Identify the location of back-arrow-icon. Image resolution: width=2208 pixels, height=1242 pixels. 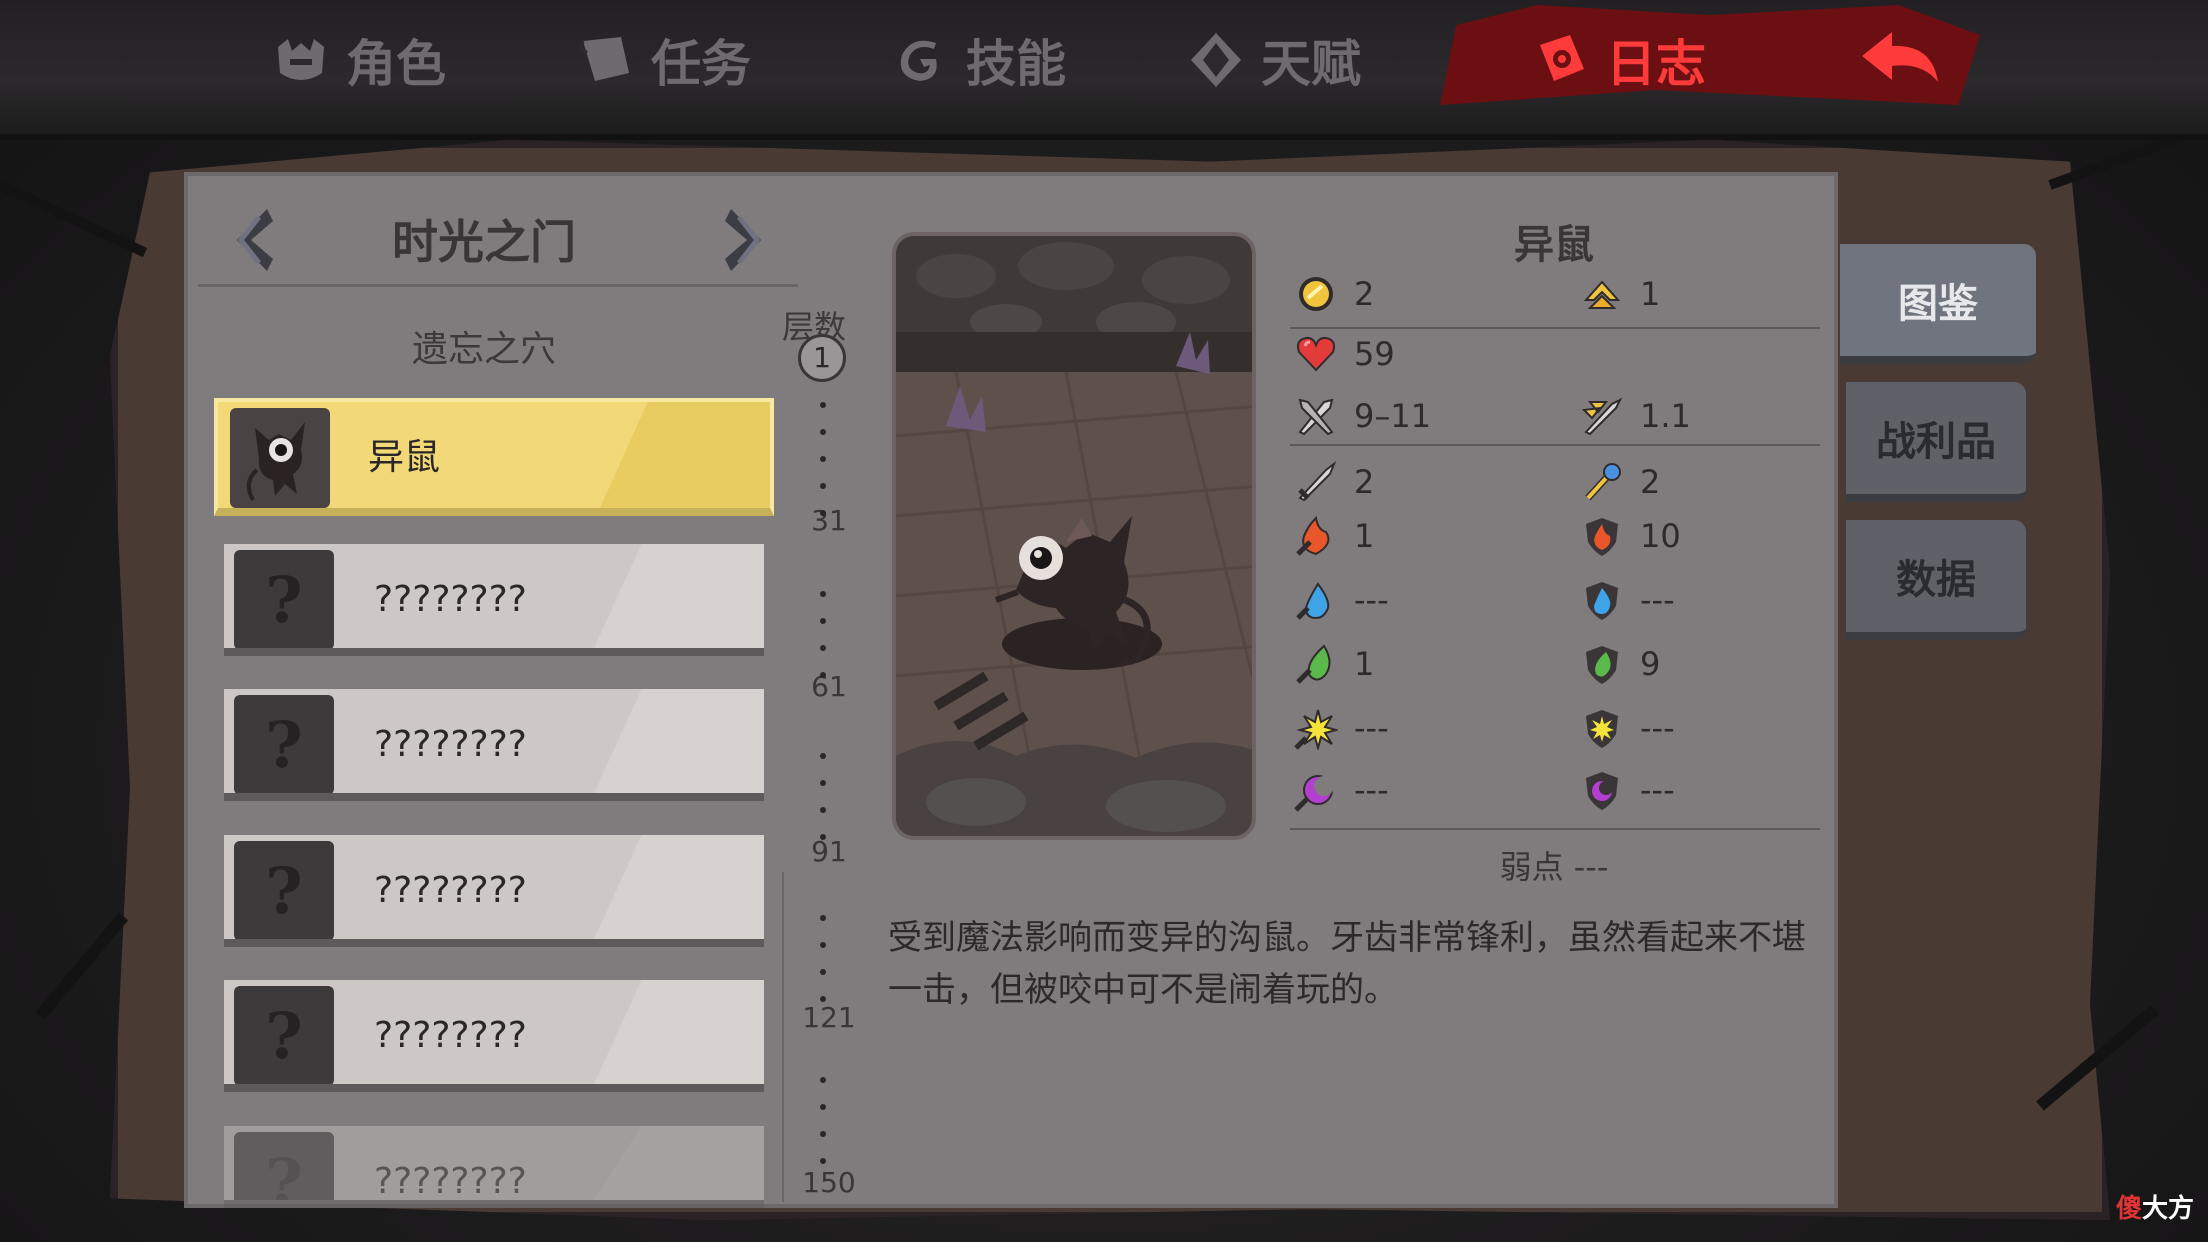
(1900, 60).